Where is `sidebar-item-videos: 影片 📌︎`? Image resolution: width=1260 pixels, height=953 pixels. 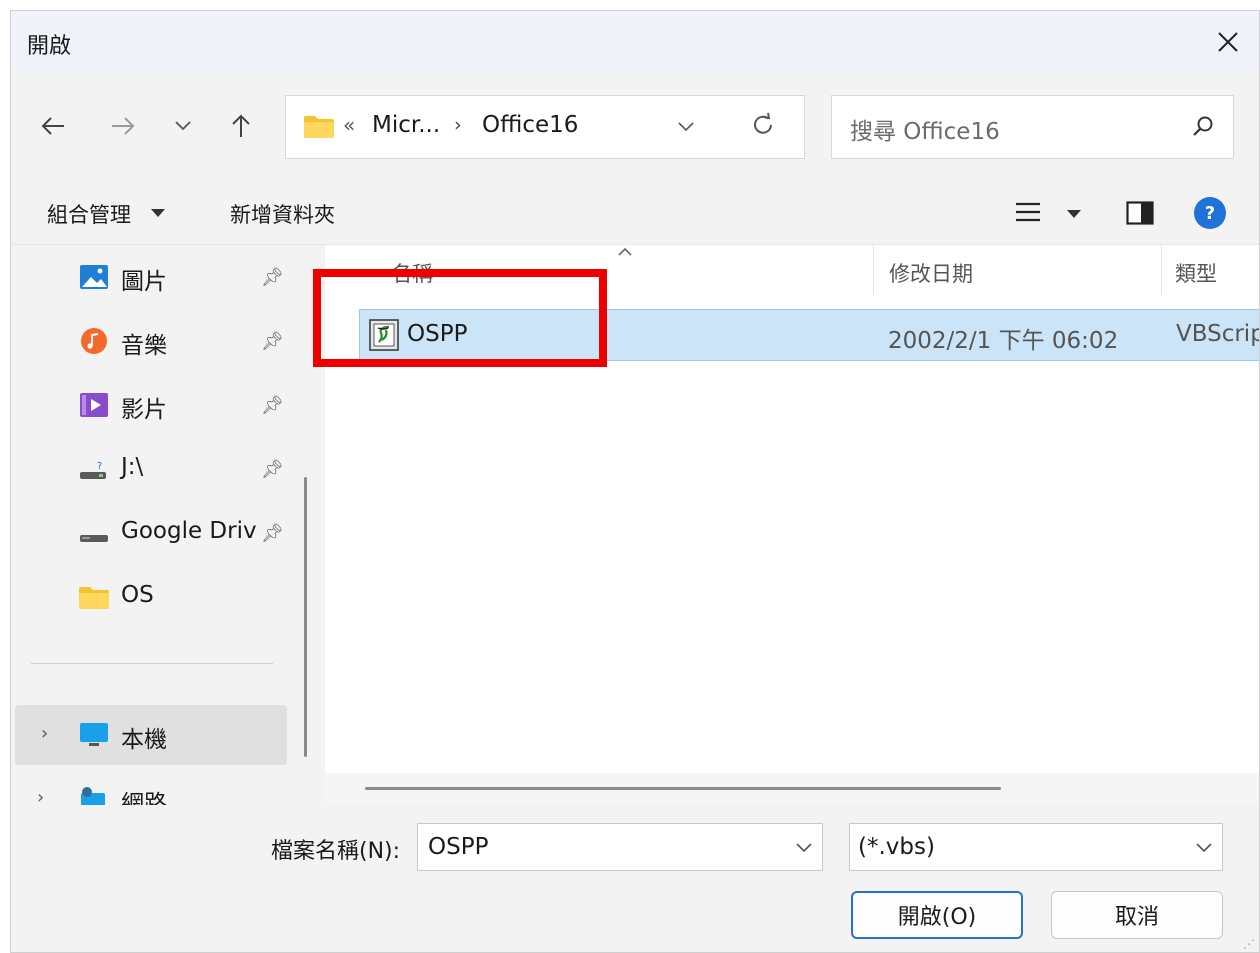 sidebar-item-videos: 影片 📌︎ is located at coordinates (156, 405).